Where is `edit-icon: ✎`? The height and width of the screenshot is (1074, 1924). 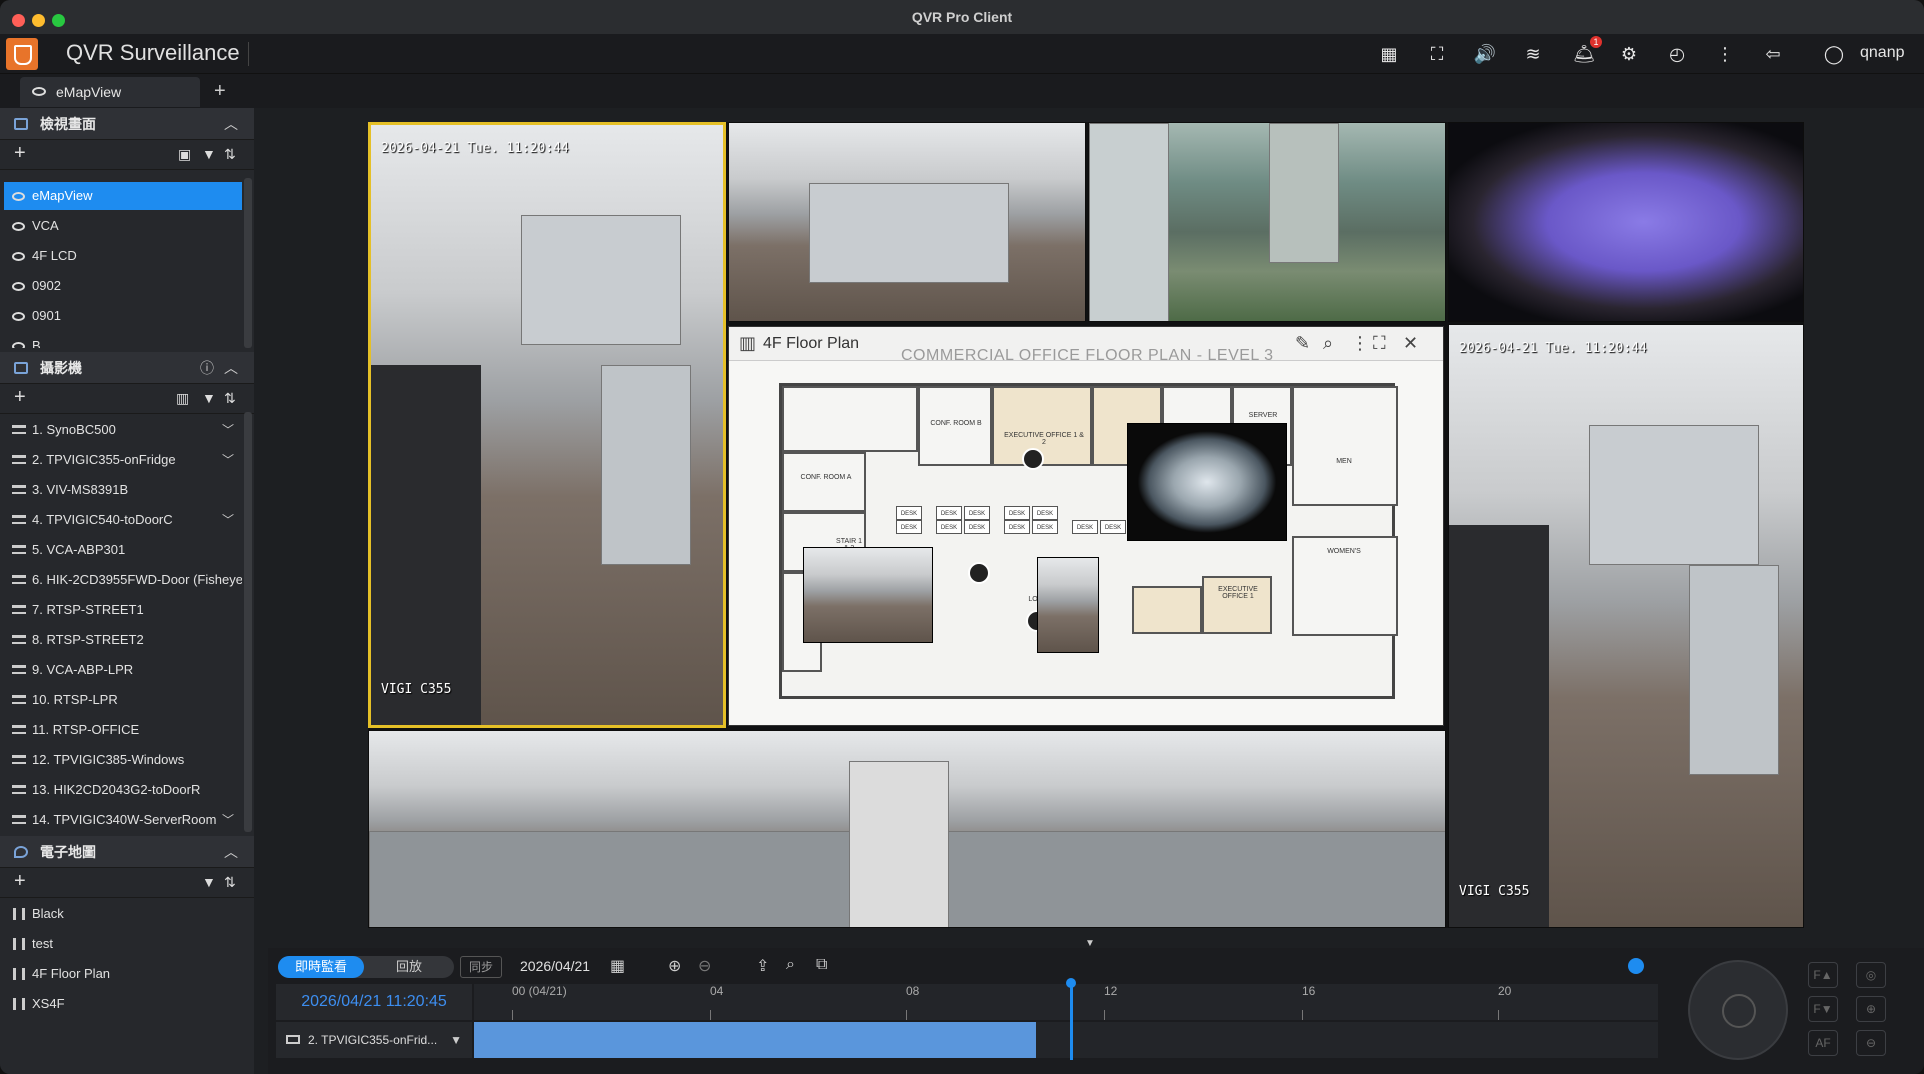
edit-icon: ✎ is located at coordinates (1302, 343).